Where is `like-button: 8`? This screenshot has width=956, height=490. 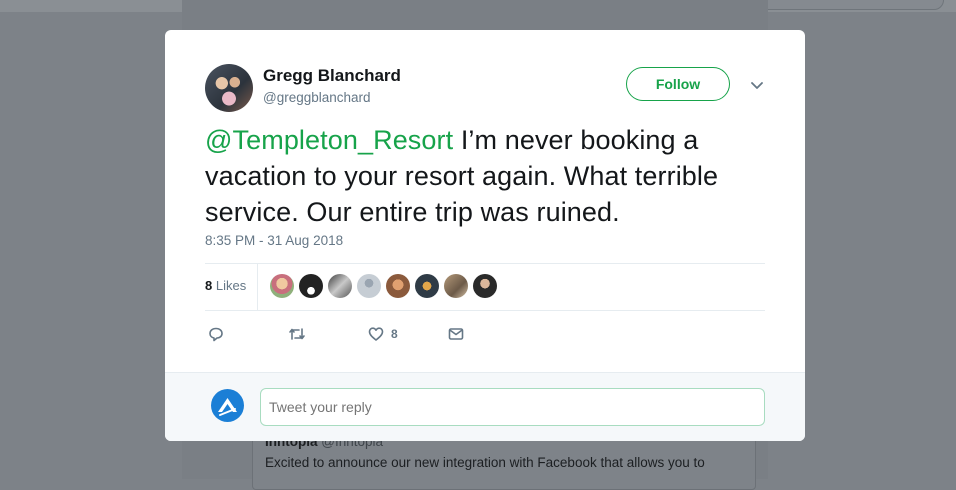
like-button: 8 is located at coordinates (382, 334).